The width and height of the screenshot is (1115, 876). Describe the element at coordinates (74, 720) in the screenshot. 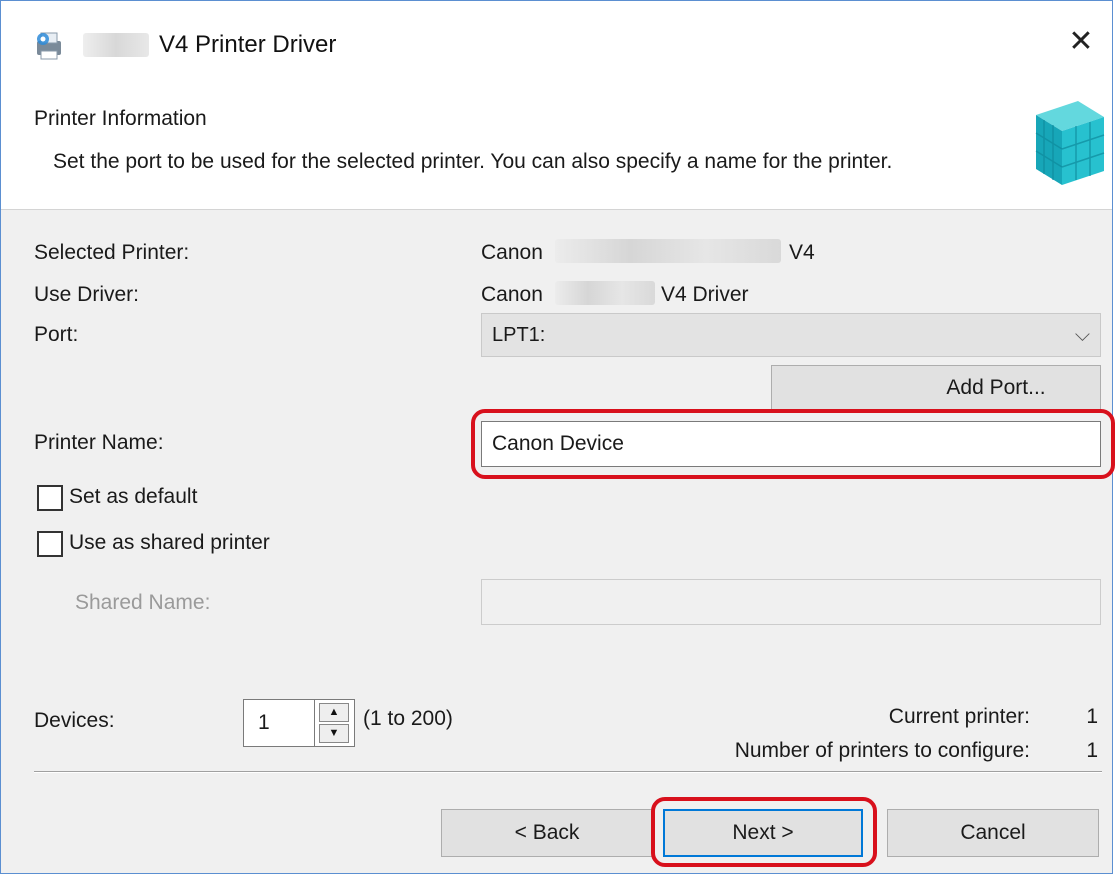

I see `devices-label: Devices:` at that location.